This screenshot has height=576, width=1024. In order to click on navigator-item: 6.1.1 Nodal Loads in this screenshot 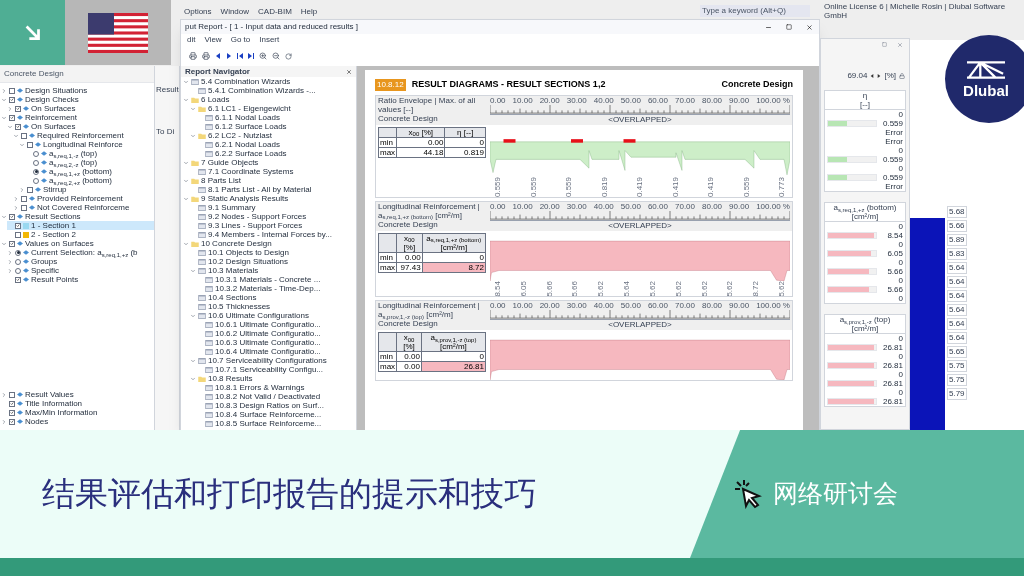, I will do `click(247, 117)`.